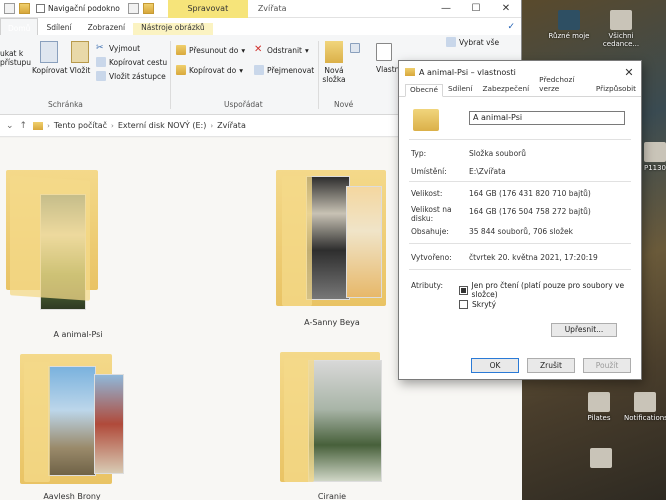 The height and width of the screenshot is (500, 666). Describe the element at coordinates (551, 365) in the screenshot. I see `cancel-button: Zrušit` at that location.